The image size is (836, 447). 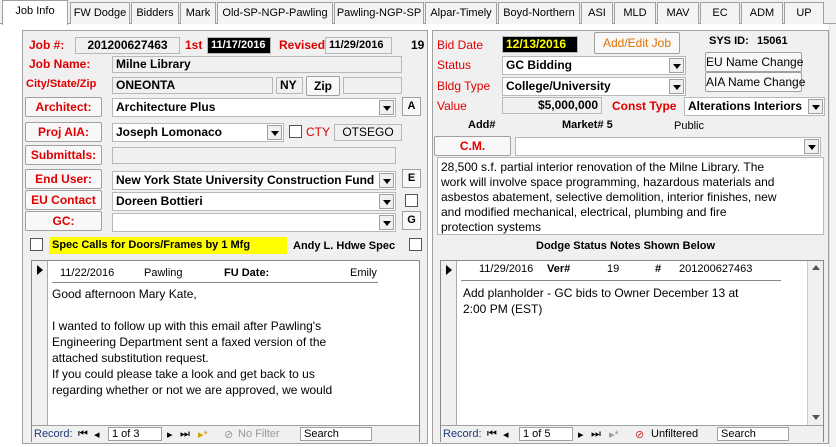 What do you see at coordinates (815, 343) in the screenshot?
I see `dodge-notes-scrollbar` at bounding box center [815, 343].